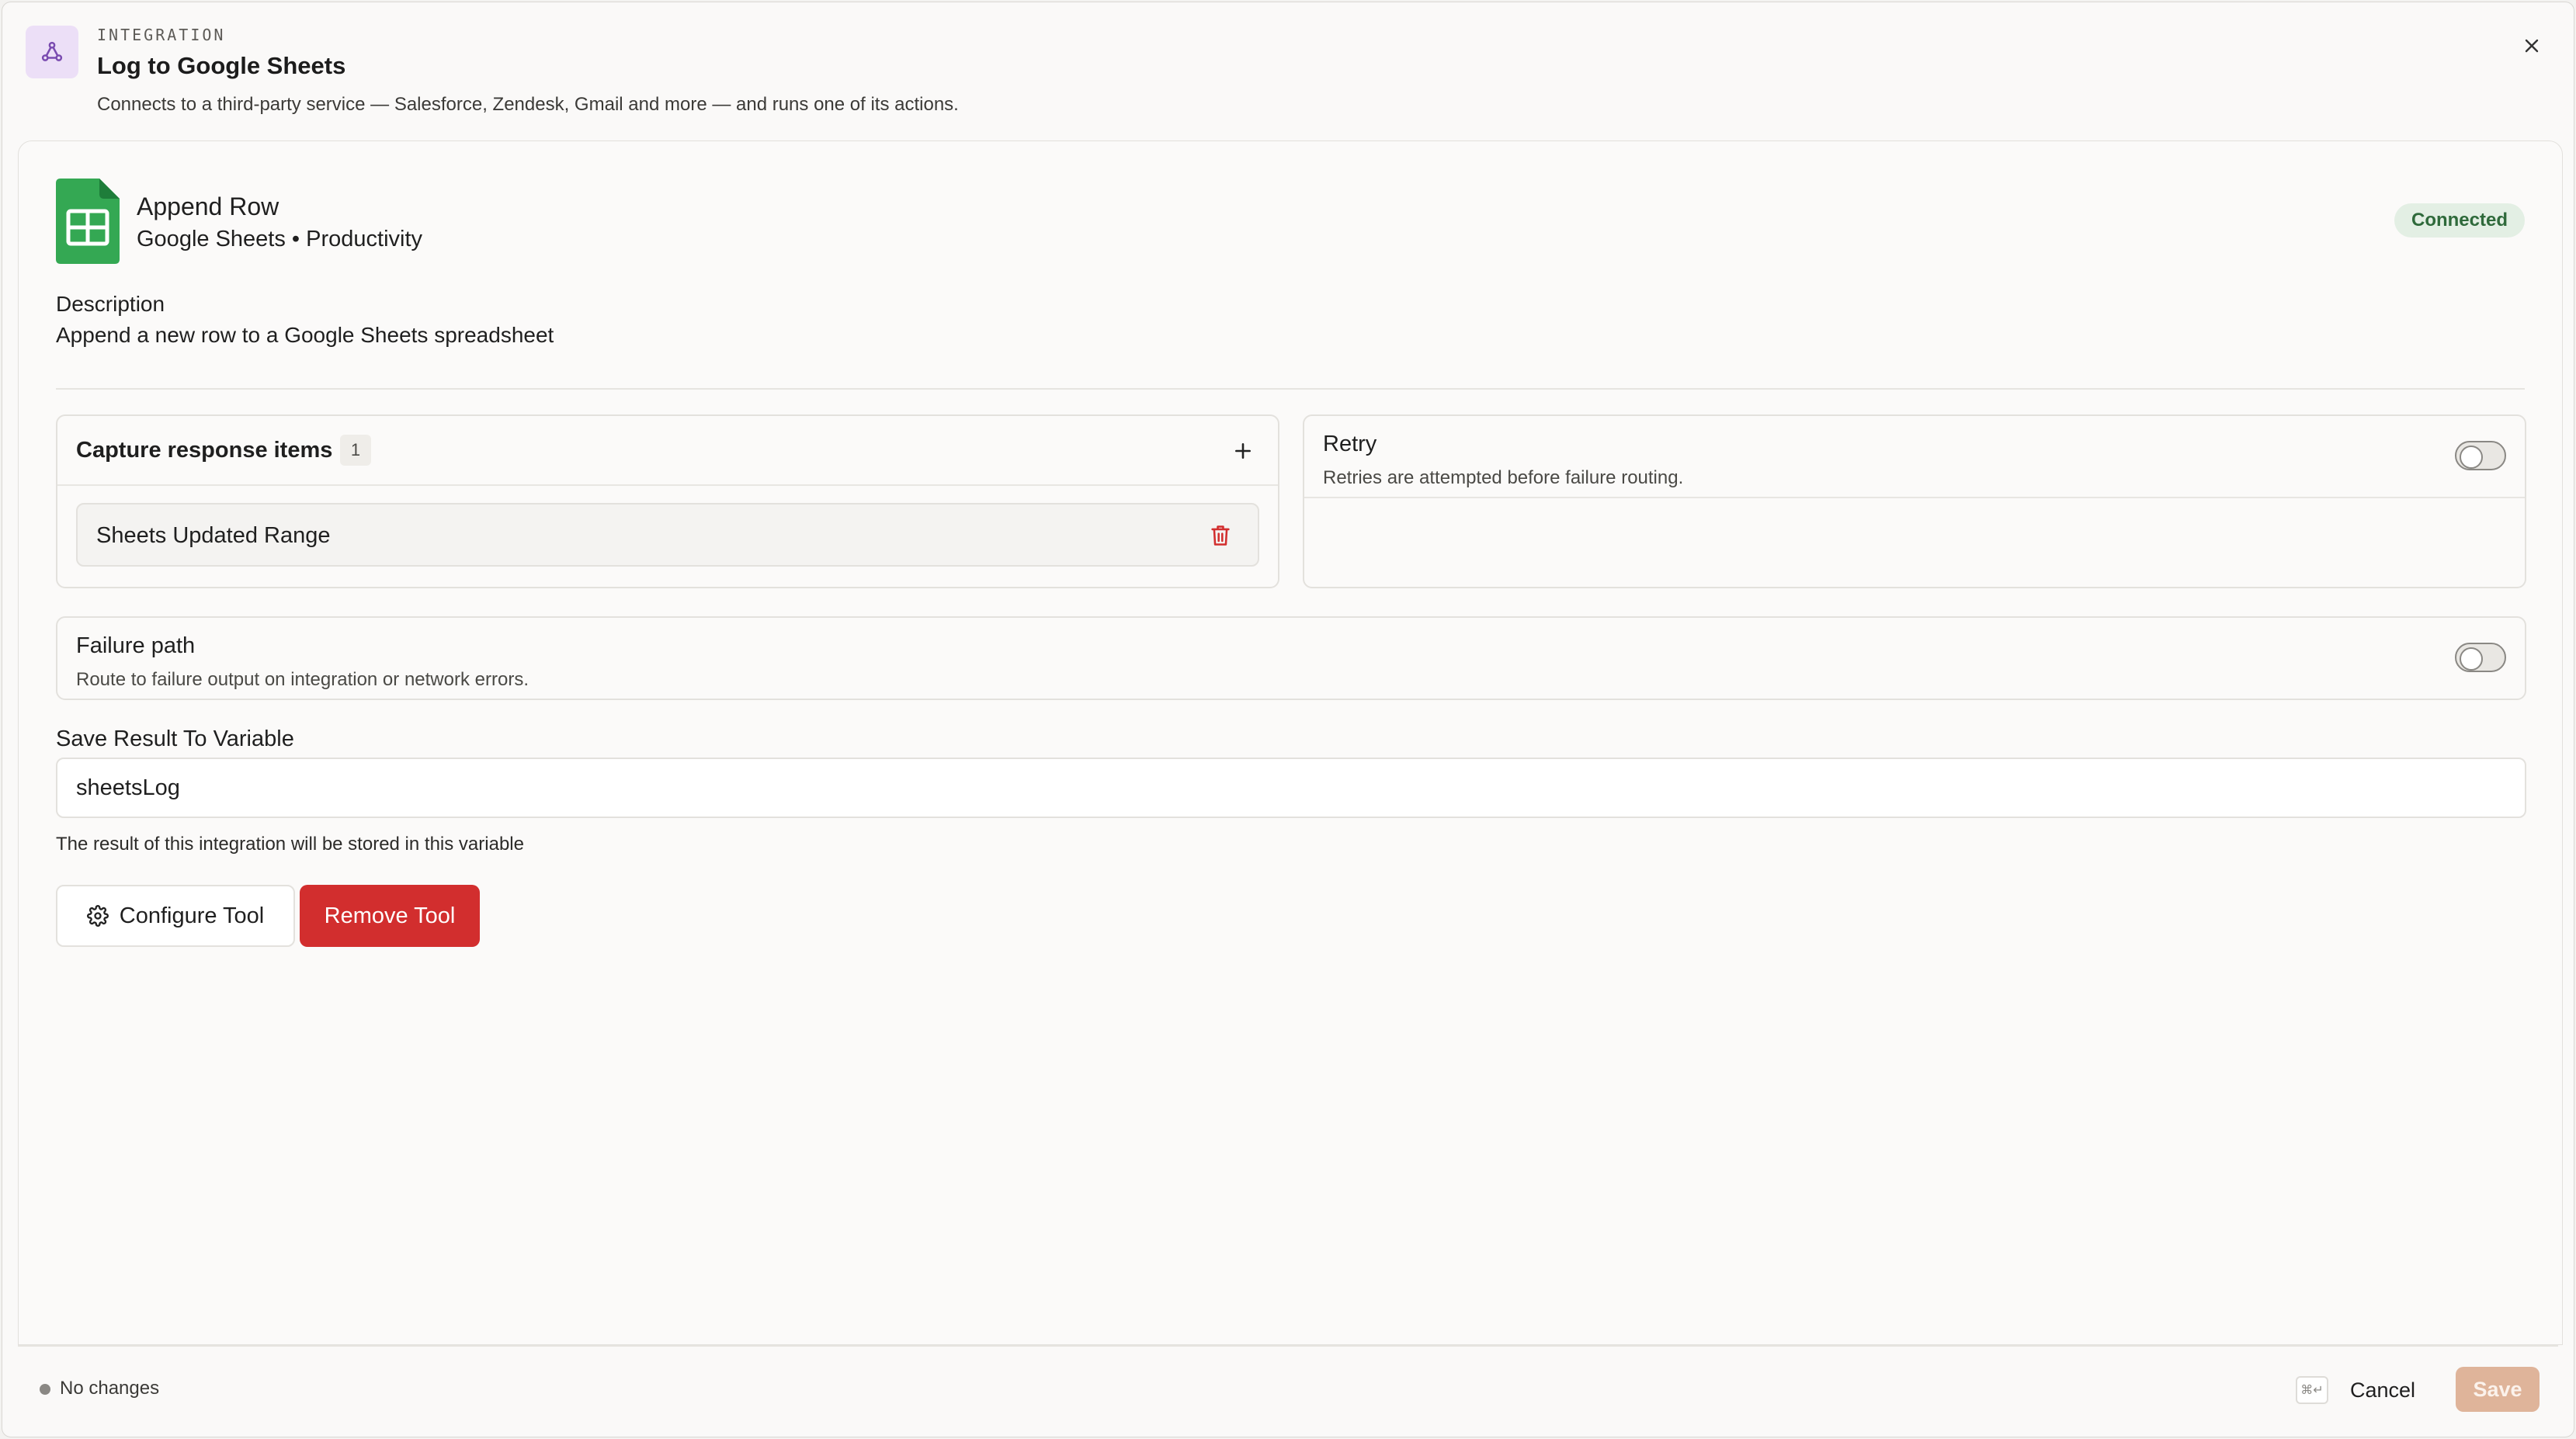  Describe the element at coordinates (213, 535) in the screenshot. I see `capture-item-label: Sheets Updated Range` at that location.